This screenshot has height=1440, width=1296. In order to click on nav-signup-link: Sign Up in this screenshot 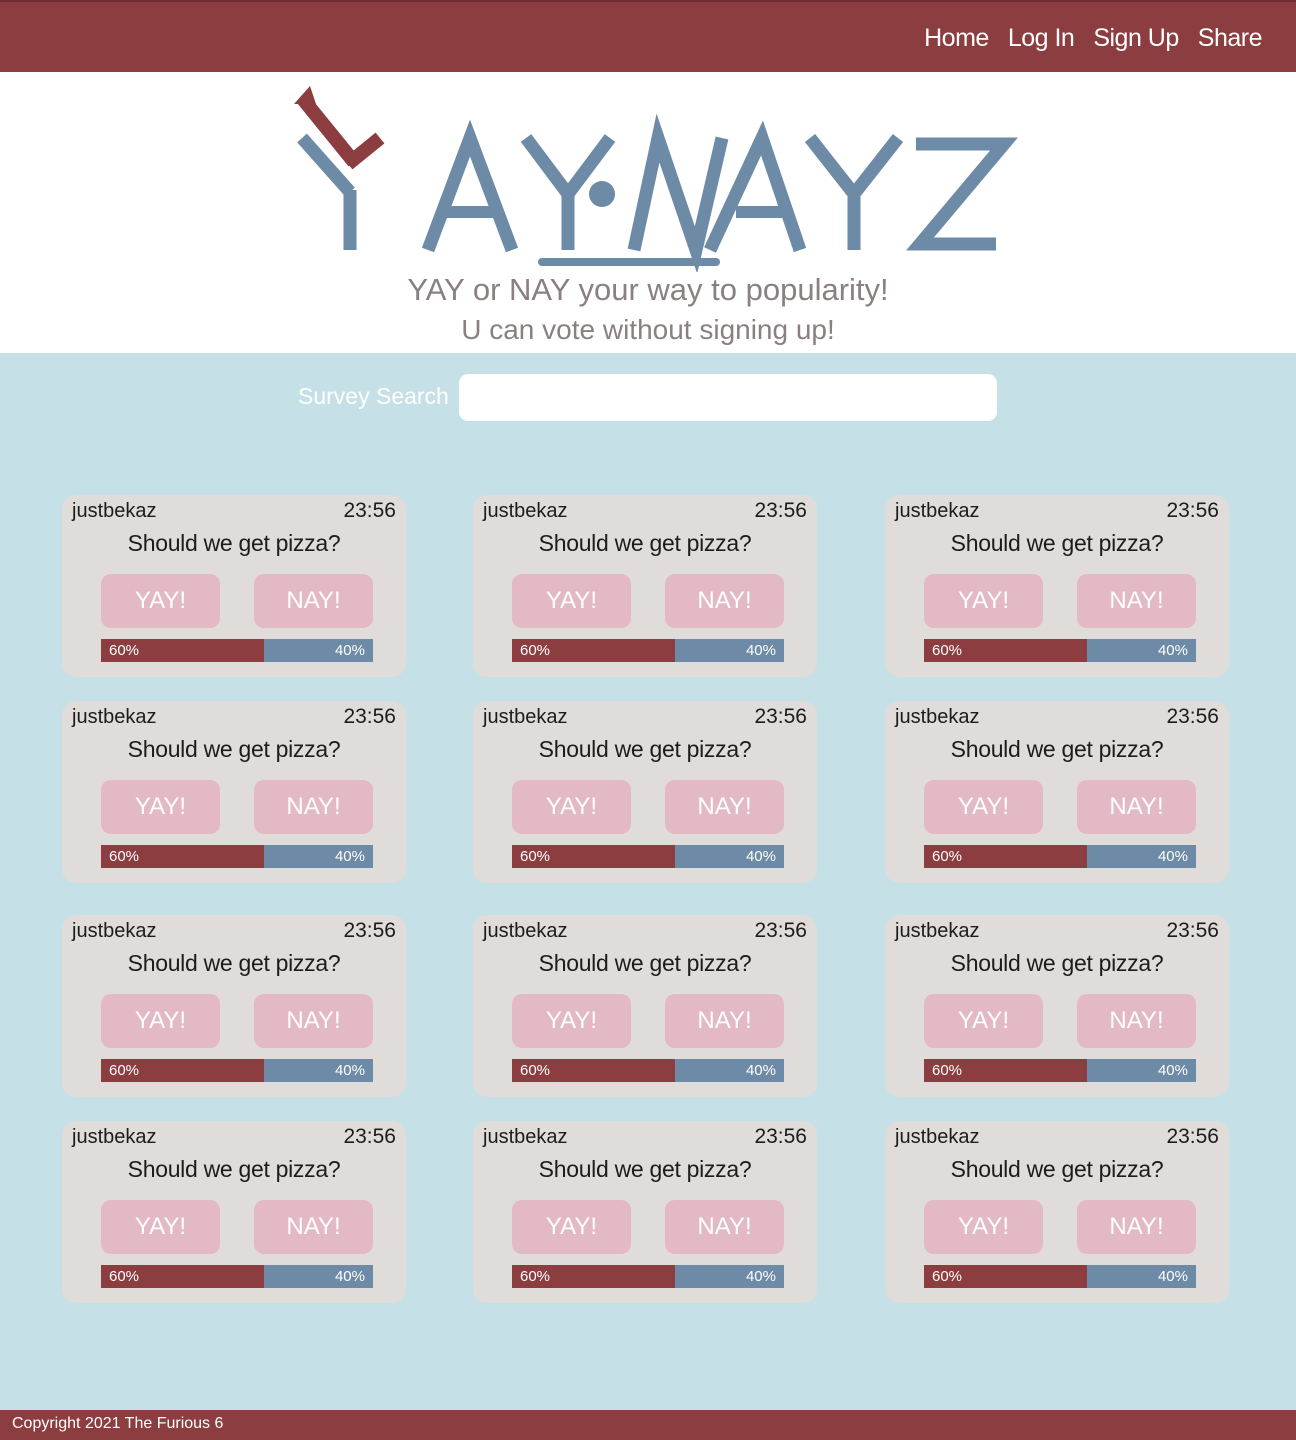, I will do `click(1136, 38)`.